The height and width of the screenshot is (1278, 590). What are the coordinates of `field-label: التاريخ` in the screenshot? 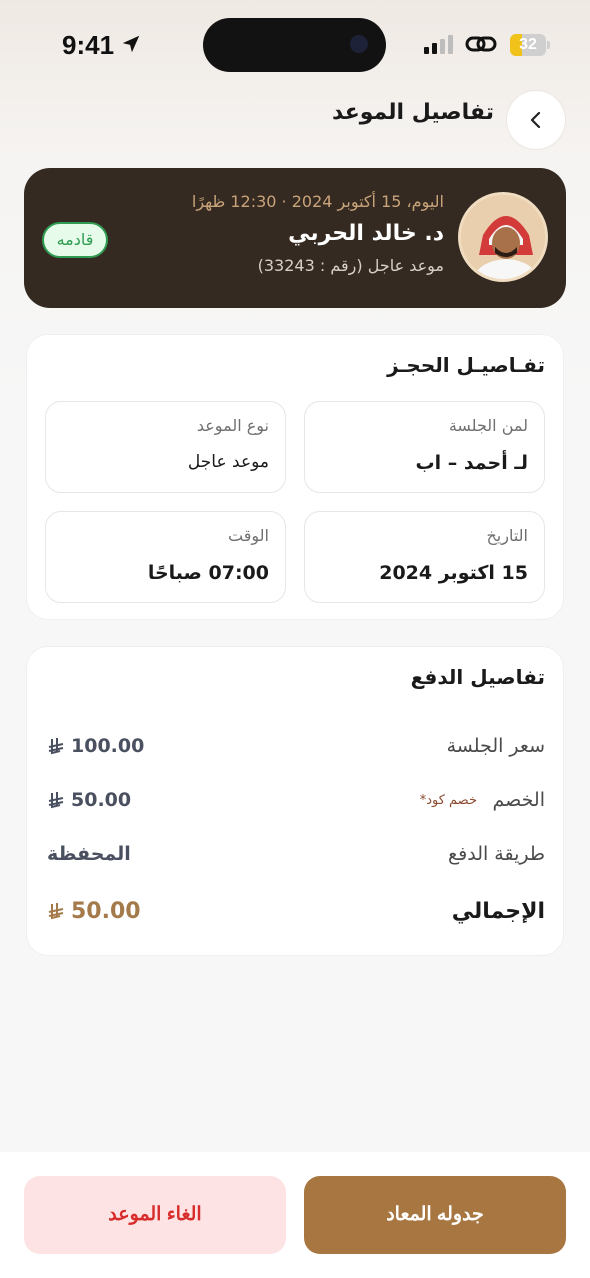 It's located at (507, 535).